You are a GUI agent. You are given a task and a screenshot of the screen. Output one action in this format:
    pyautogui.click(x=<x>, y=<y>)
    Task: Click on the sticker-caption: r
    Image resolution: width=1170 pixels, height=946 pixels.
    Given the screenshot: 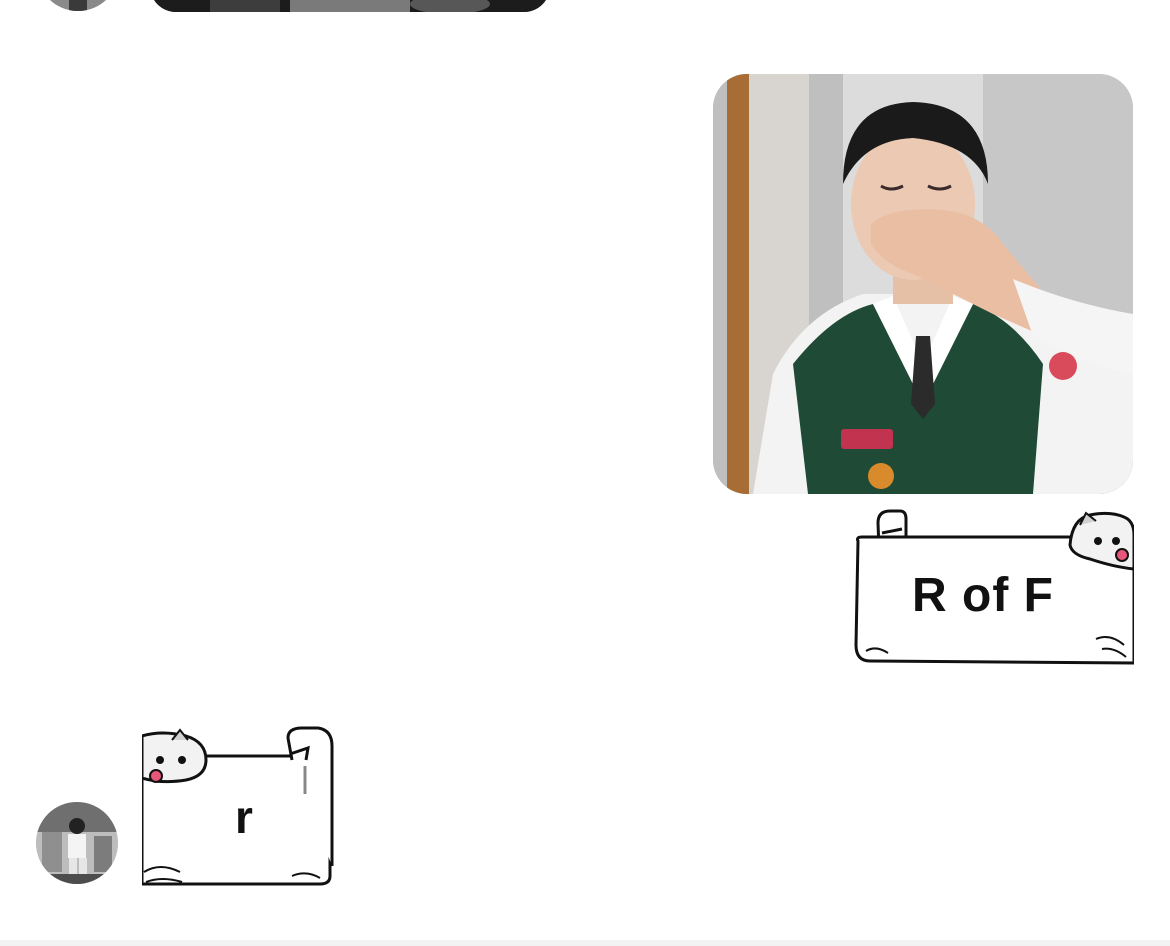 What is the action you would take?
    pyautogui.click(x=244, y=817)
    